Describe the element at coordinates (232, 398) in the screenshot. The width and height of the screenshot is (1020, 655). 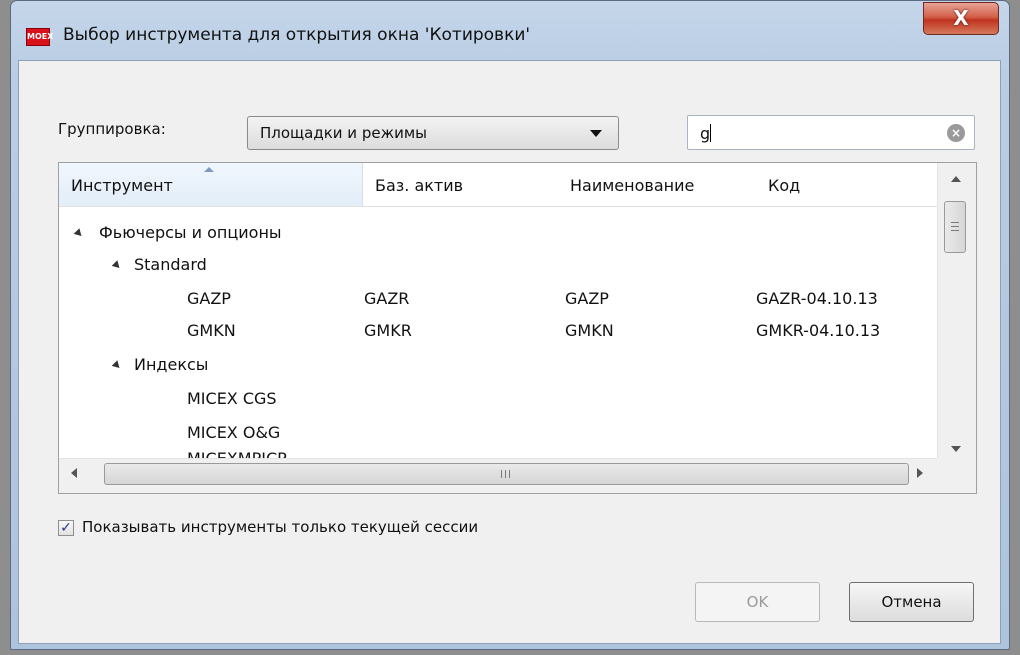
I see `cell-instrument: MICEX CGS` at that location.